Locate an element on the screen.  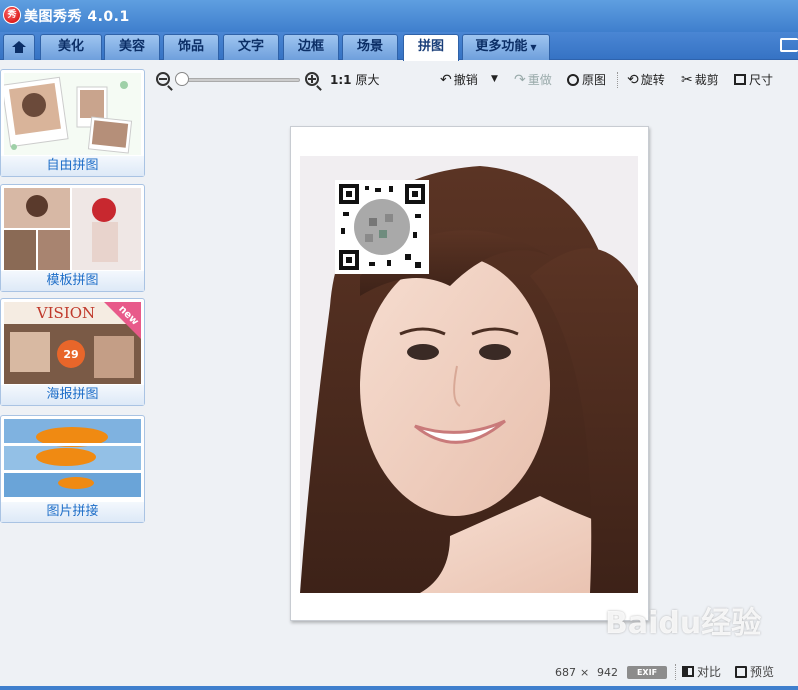
sidebar-item-free-collage: 自由拼图 is located at coordinates (72, 123).